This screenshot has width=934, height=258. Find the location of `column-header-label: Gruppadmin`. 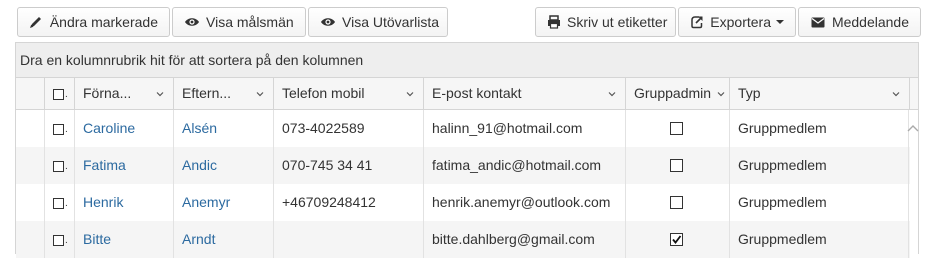

column-header-label: Gruppadmin is located at coordinates (673, 93).